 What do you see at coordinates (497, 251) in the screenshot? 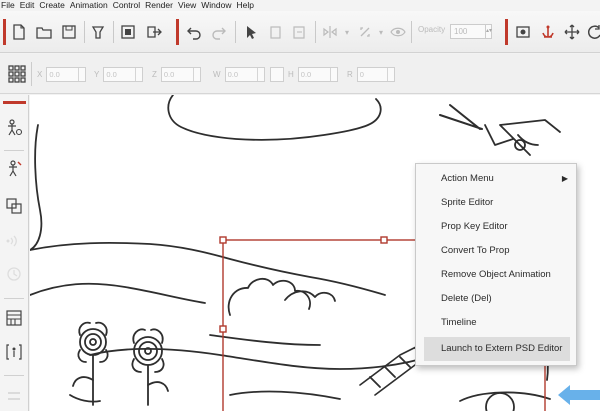
I see `menu-item-convert-to-prop: Convert To Prop` at bounding box center [497, 251].